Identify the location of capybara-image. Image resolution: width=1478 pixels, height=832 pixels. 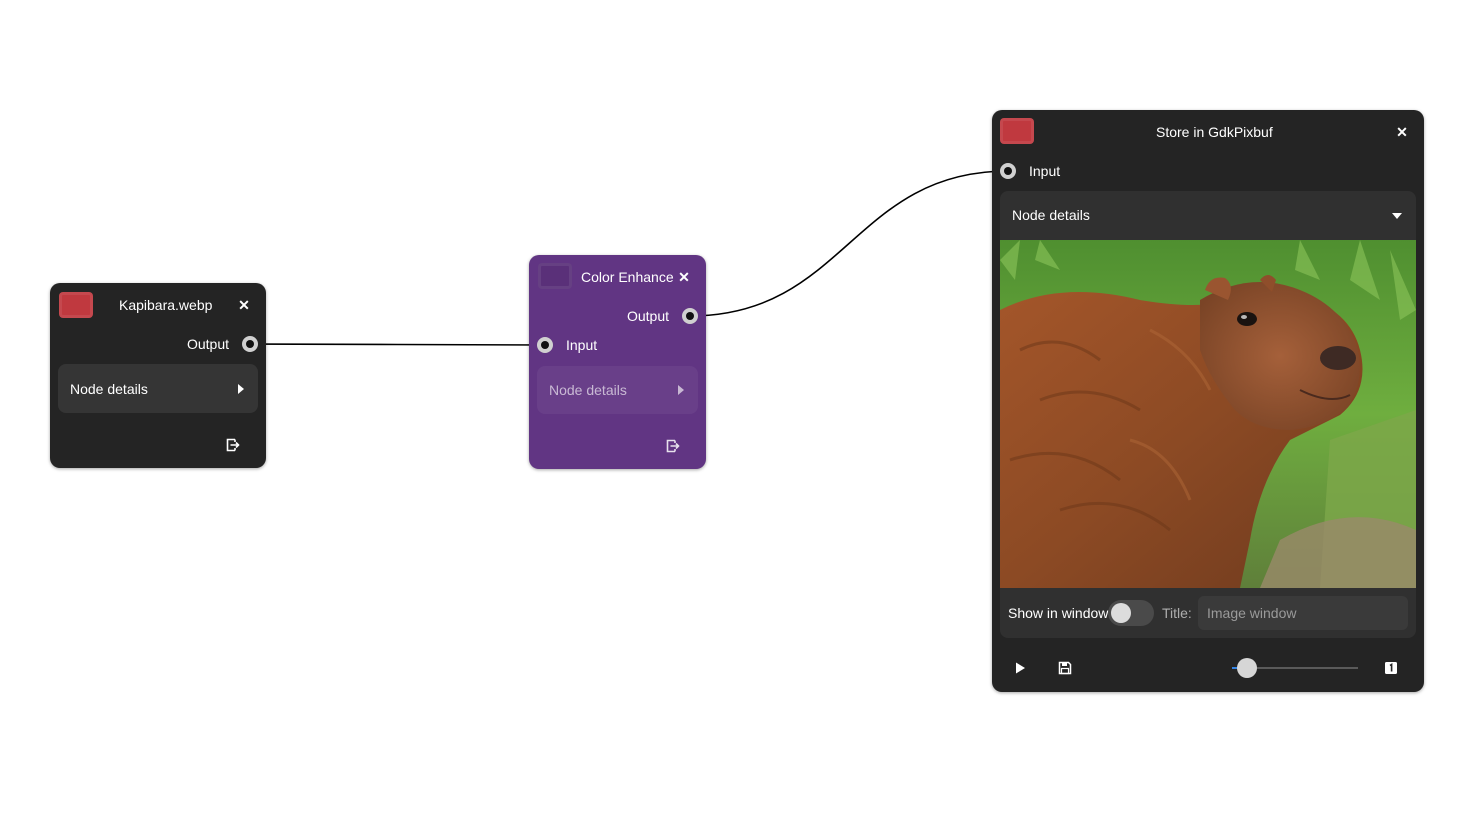
(1208, 414).